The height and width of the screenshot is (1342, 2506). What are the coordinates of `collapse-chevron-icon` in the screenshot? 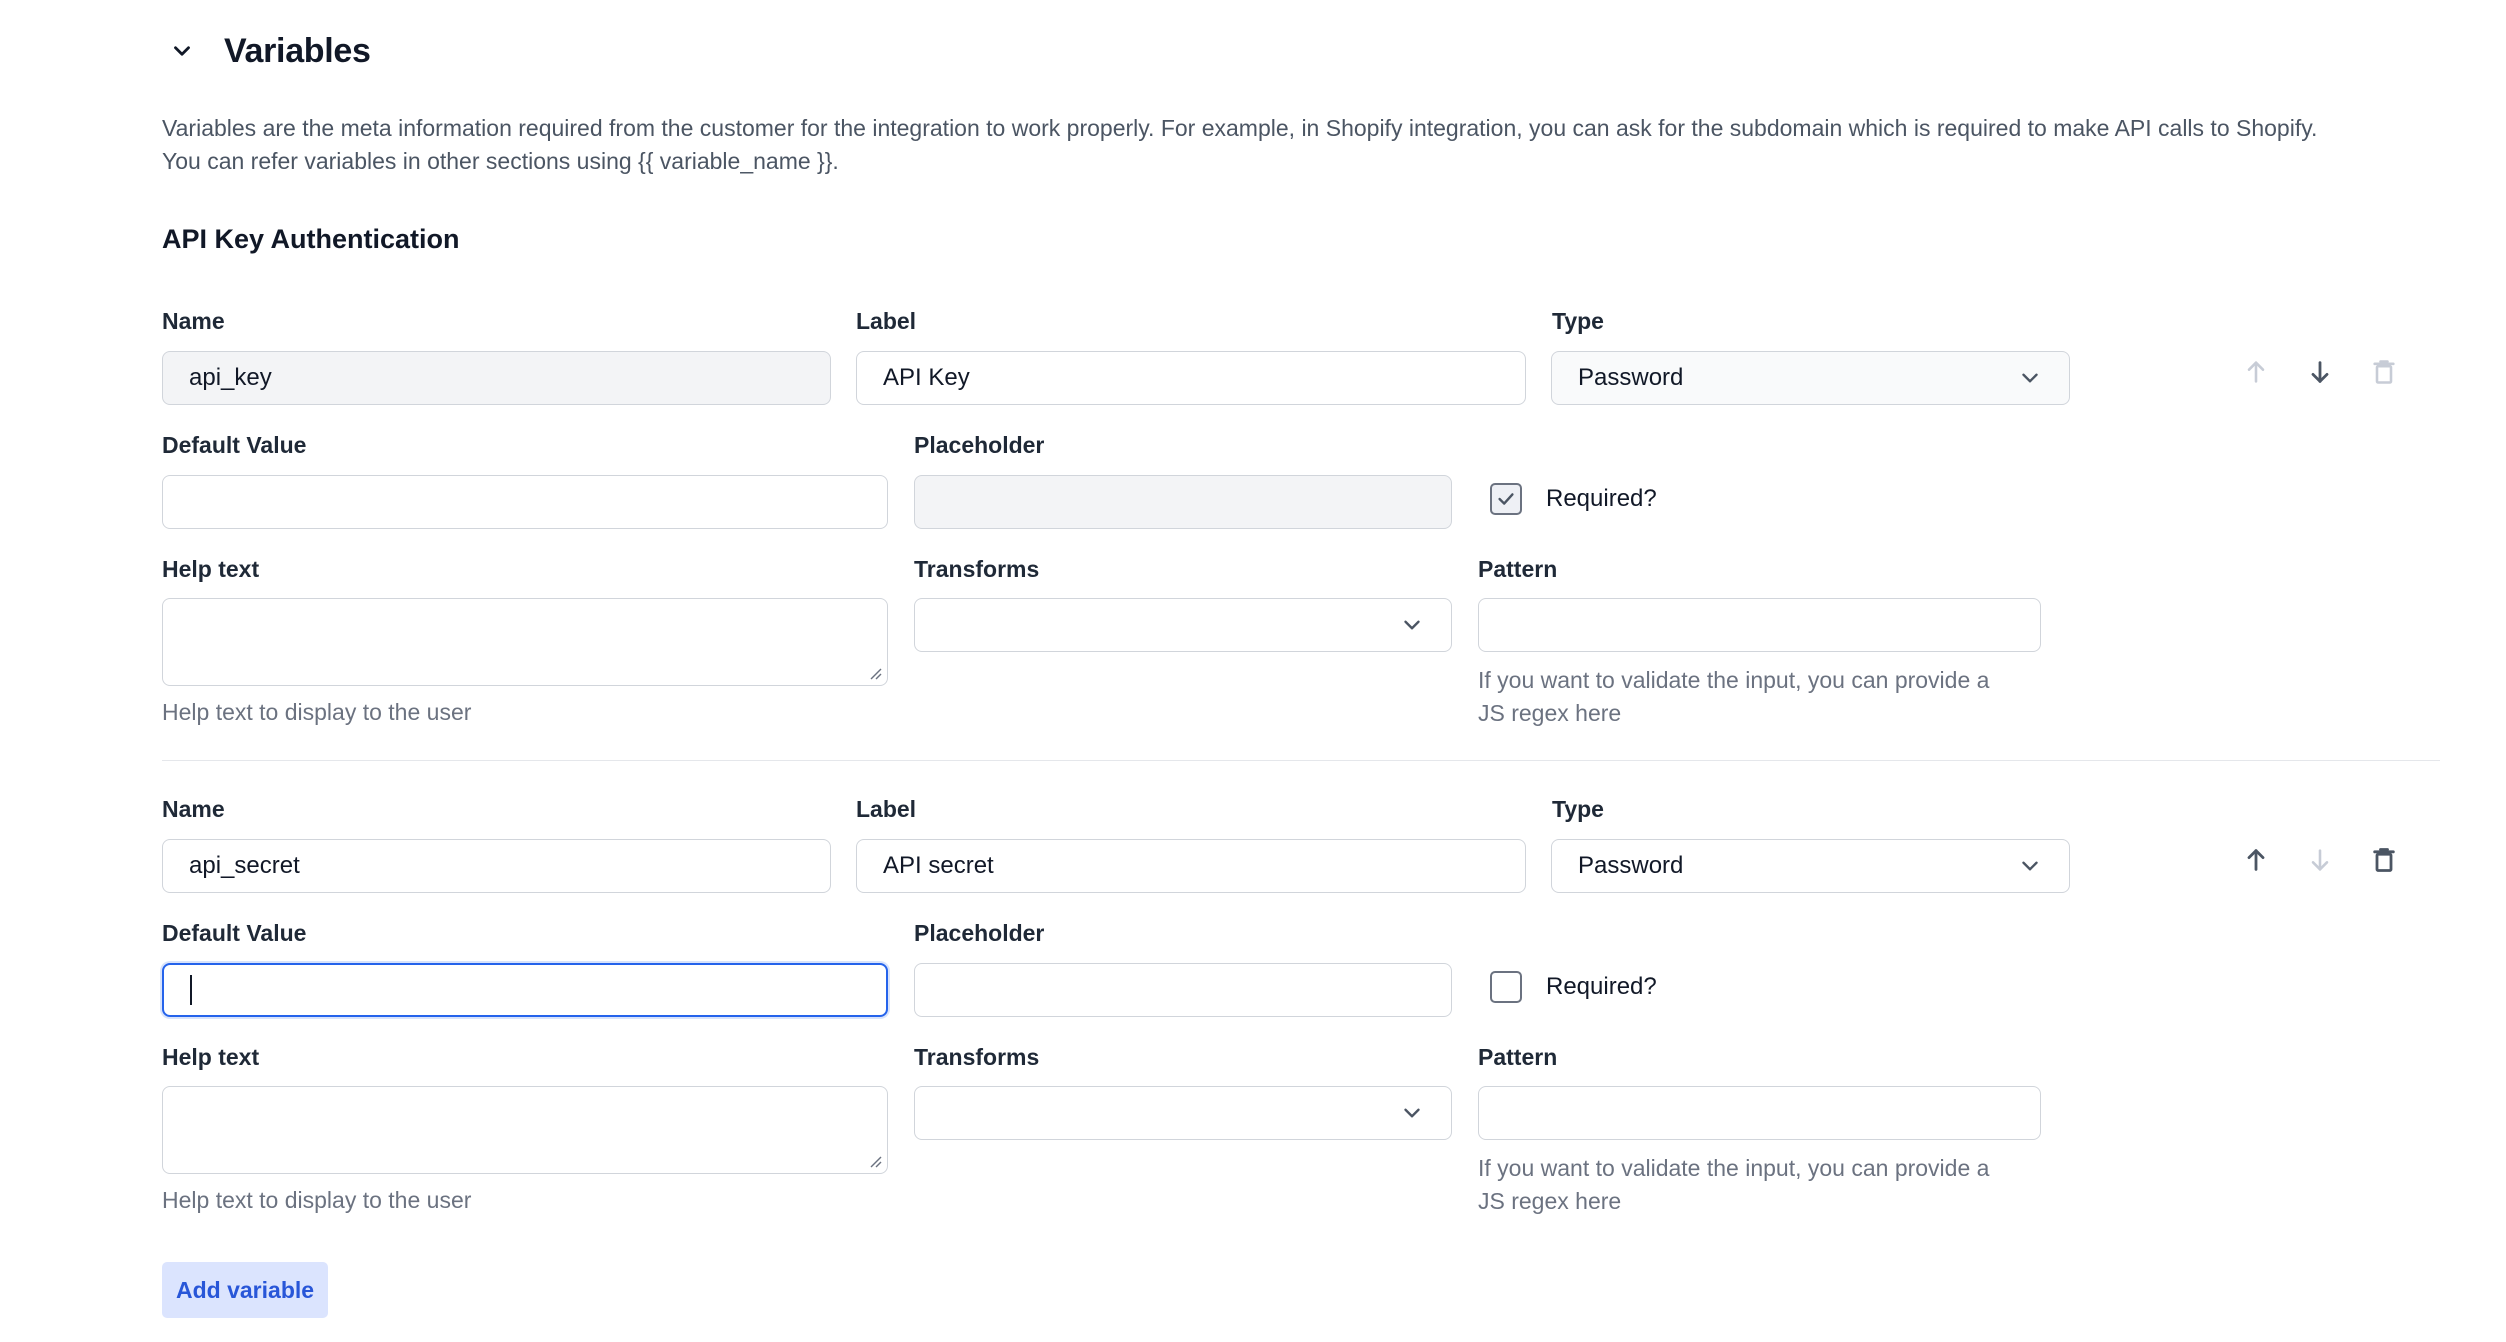 It's located at (182, 51).